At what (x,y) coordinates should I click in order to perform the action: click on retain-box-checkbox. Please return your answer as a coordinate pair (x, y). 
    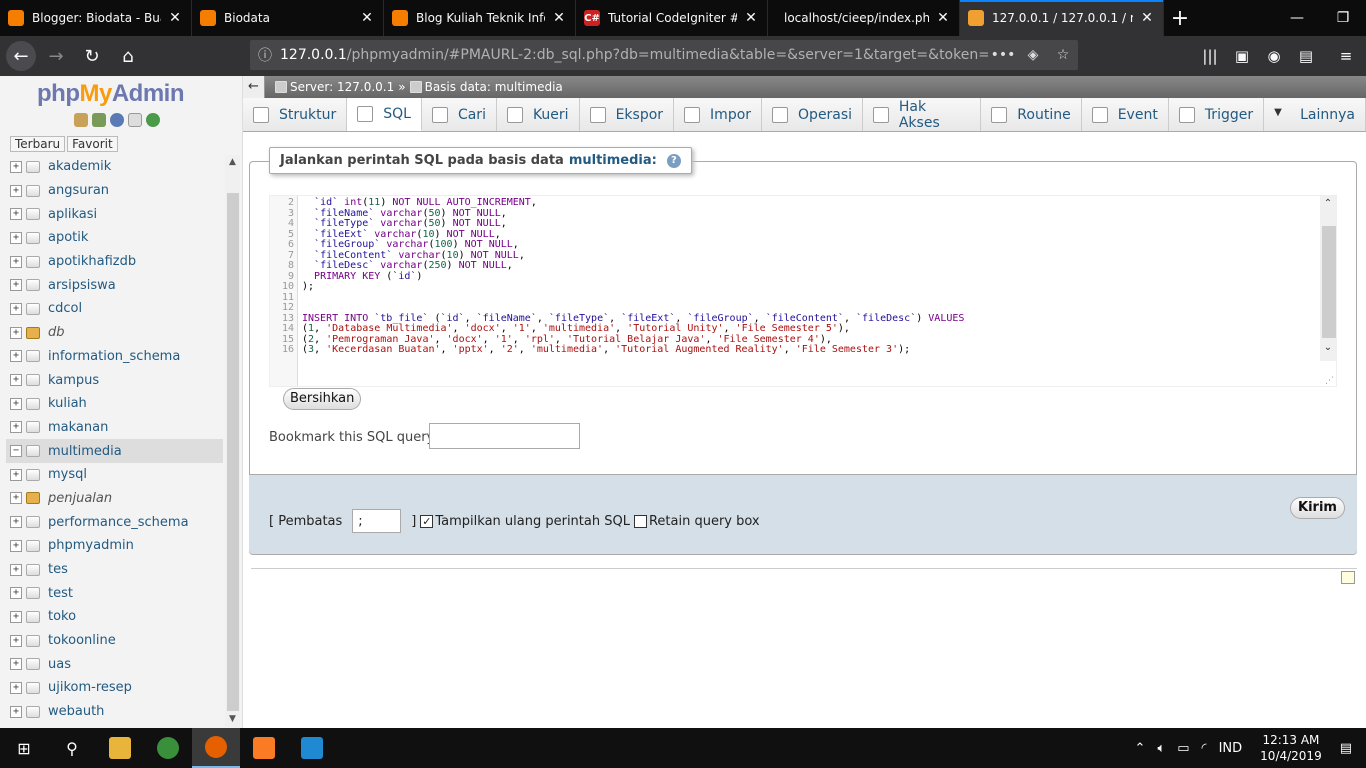
    Looking at the image, I should click on (640, 521).